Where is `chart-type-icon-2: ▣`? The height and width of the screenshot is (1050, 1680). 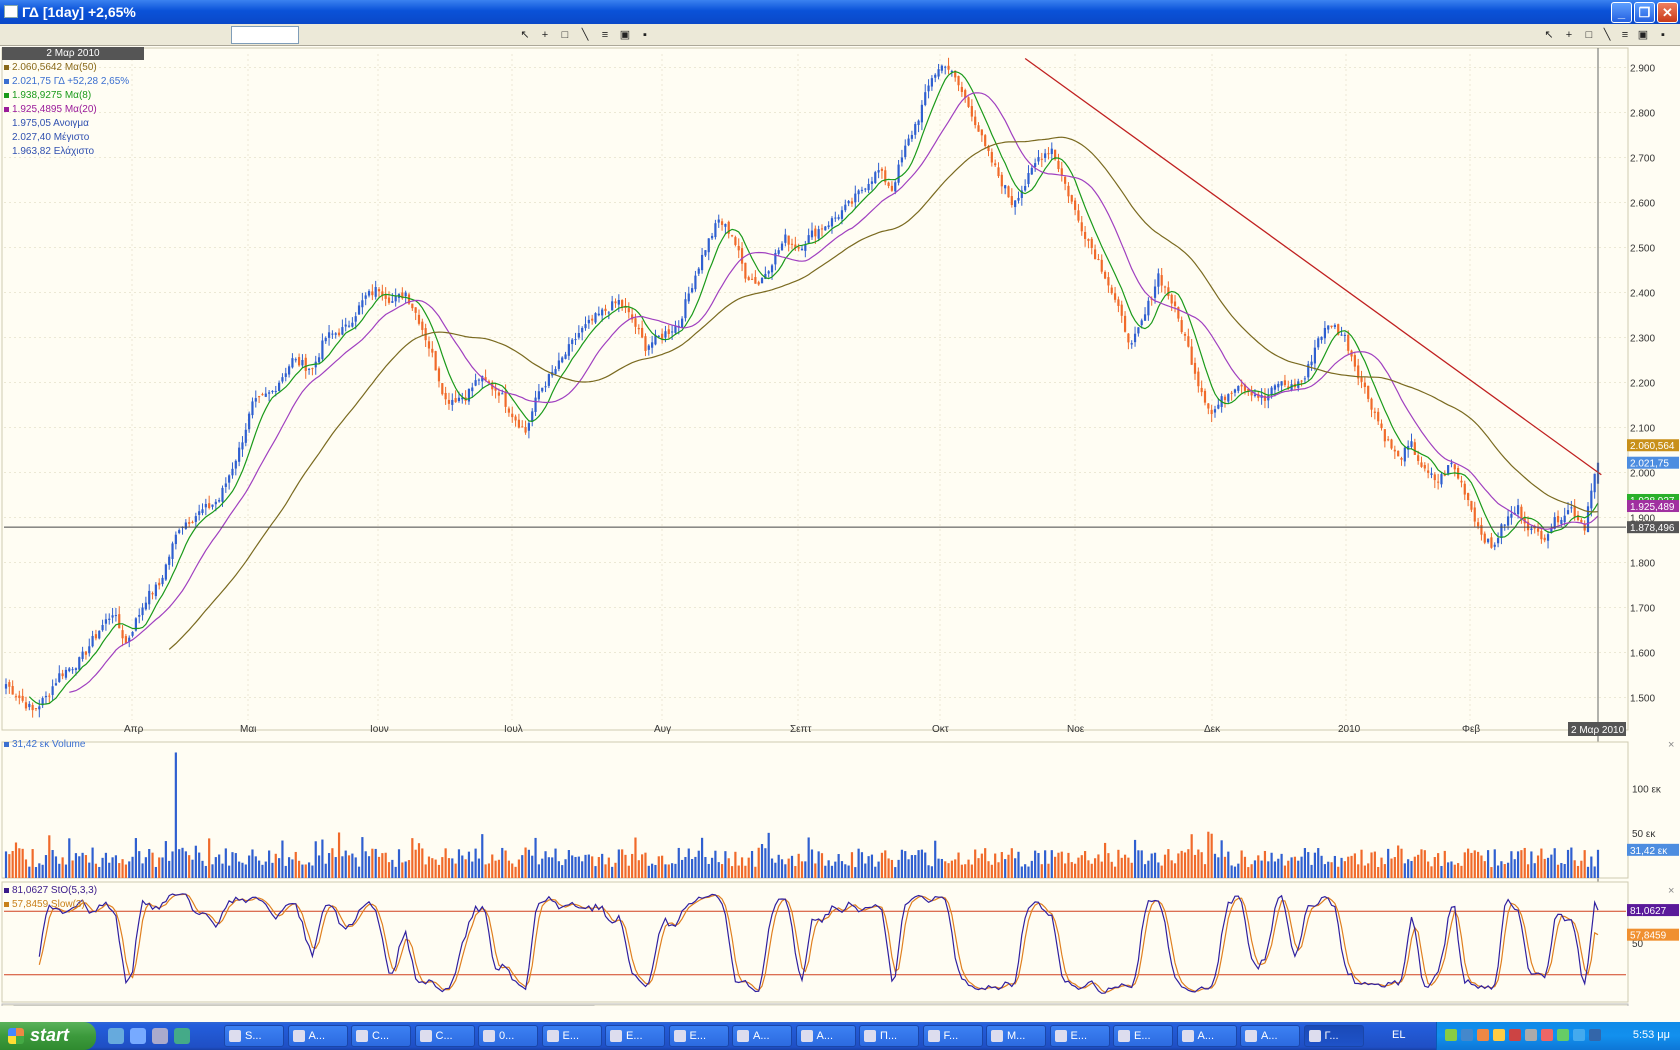 chart-type-icon-2: ▣ is located at coordinates (1643, 35).